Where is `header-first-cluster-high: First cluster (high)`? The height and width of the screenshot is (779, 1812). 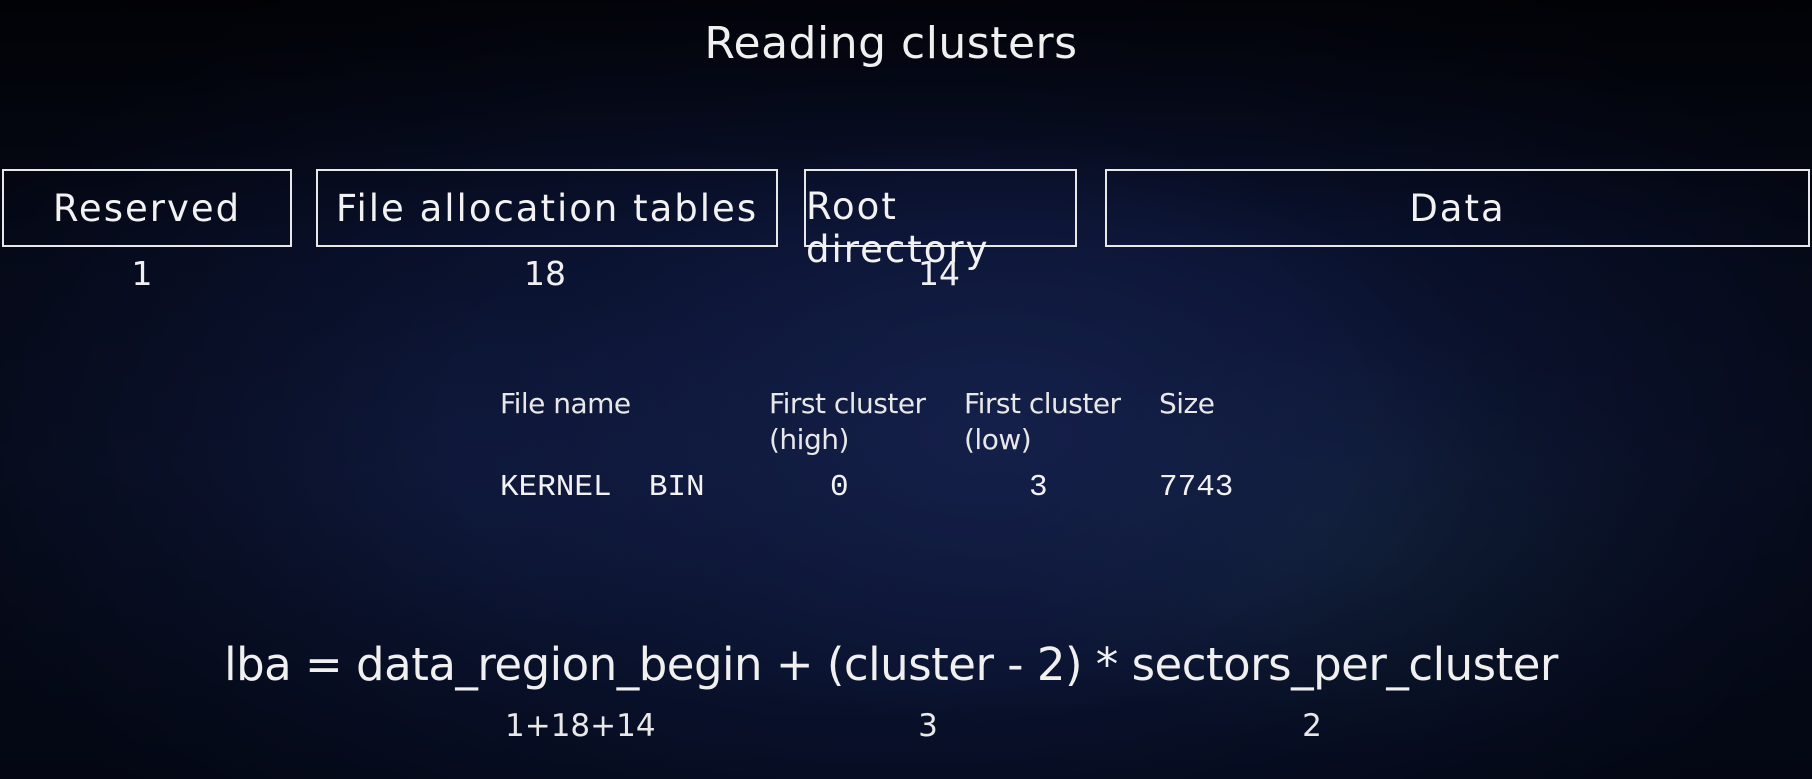 header-first-cluster-high: First cluster (high) is located at coordinates (847, 421).